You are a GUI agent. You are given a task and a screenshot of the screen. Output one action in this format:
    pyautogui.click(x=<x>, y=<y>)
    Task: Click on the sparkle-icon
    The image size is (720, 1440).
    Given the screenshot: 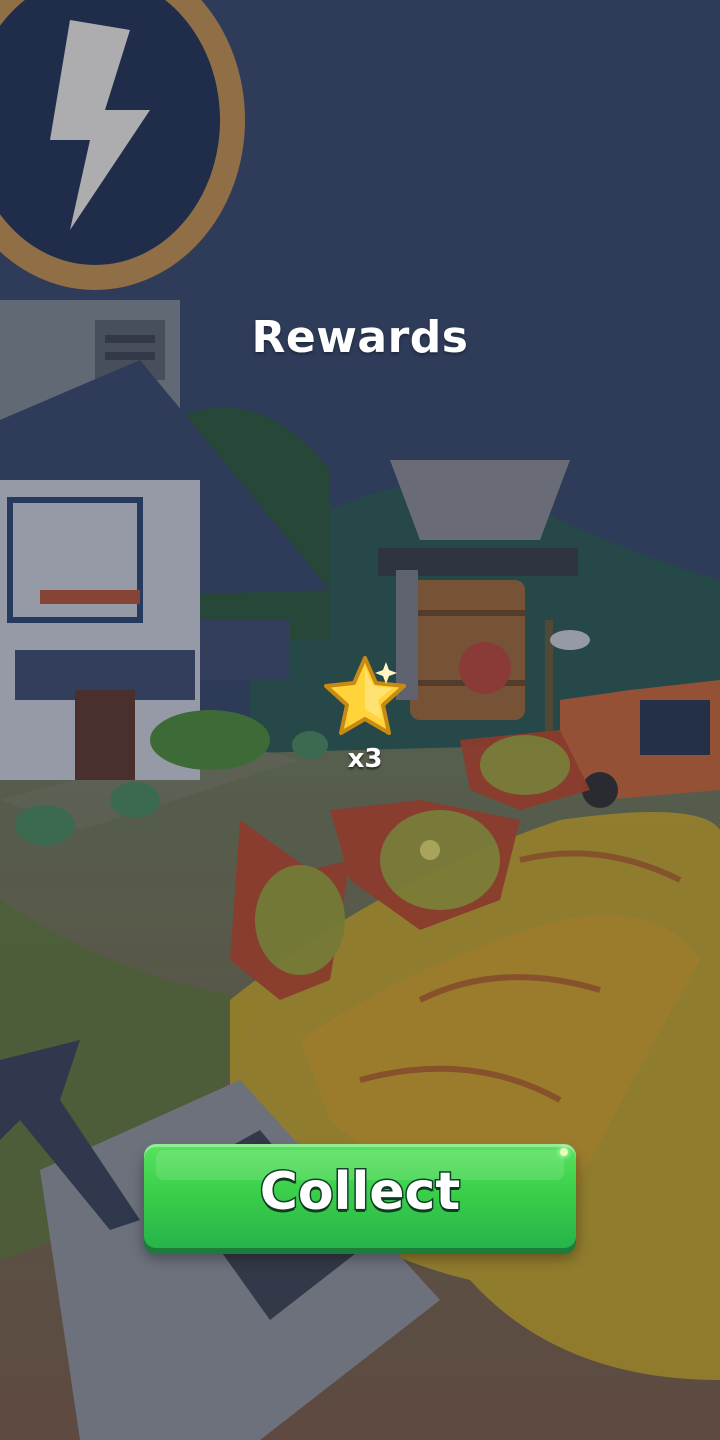 What is the action you would take?
    pyautogui.click(x=564, y=1152)
    